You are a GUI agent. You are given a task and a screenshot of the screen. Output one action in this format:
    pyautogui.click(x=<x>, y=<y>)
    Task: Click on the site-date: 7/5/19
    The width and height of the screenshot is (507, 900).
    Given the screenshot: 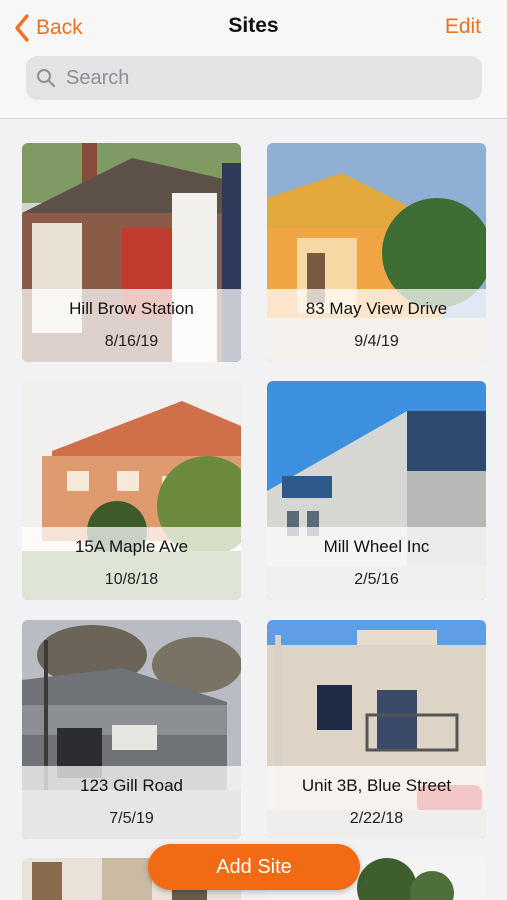 What is the action you would take?
    pyautogui.click(x=131, y=818)
    